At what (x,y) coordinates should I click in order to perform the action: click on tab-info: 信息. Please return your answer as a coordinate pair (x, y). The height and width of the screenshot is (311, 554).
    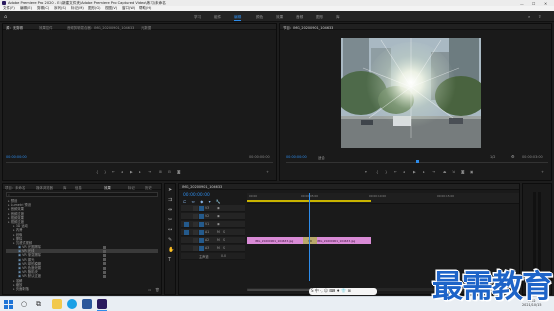
    Looking at the image, I should click on (78, 187).